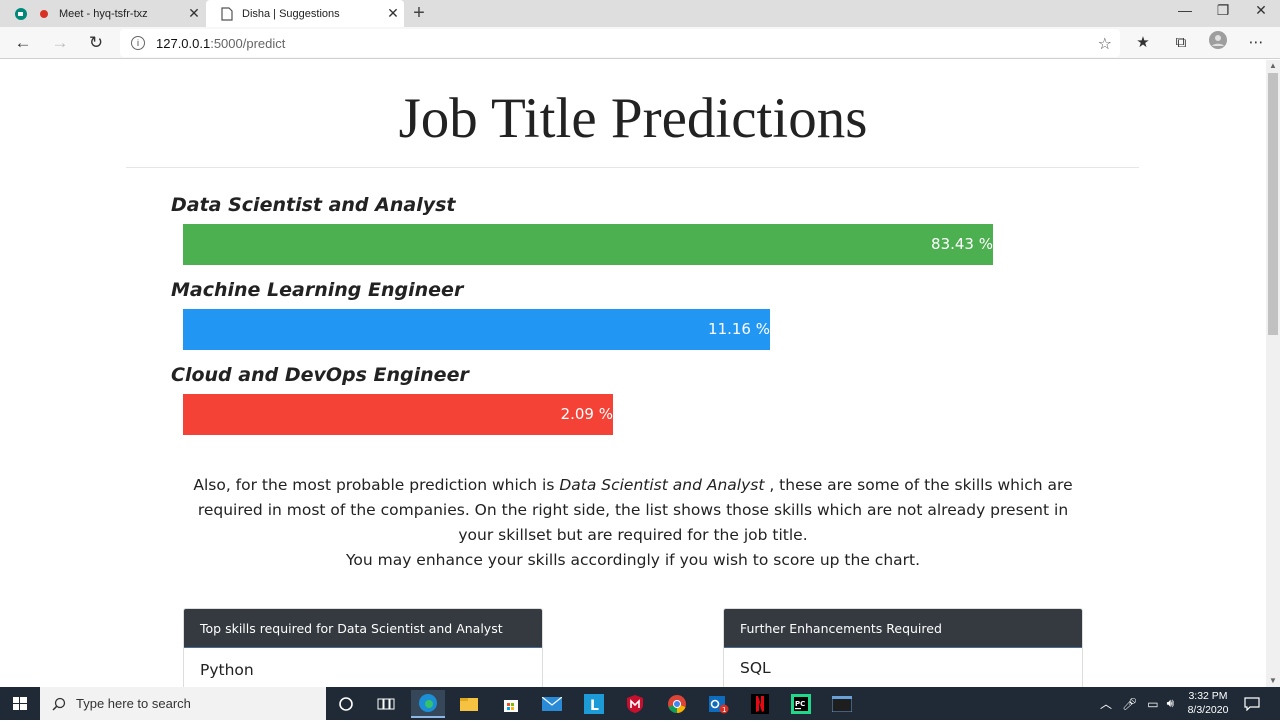  I want to click on pycharm-icon: PC, so click(801, 704).